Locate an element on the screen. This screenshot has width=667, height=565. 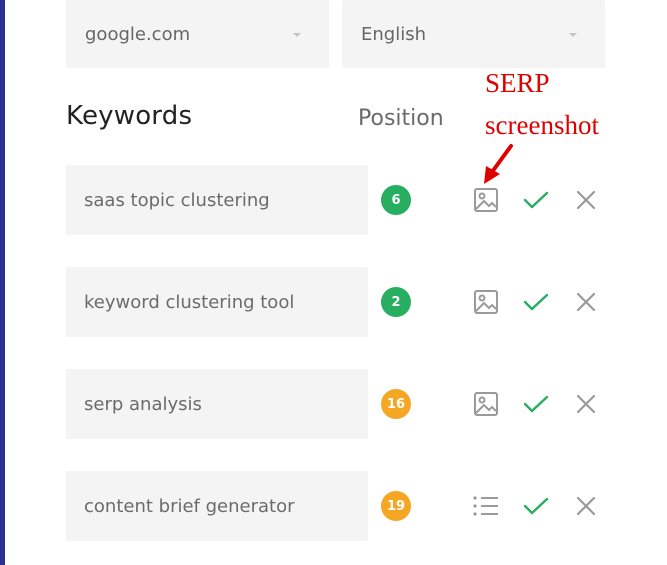
position-badge: 16 is located at coordinates (396, 404).